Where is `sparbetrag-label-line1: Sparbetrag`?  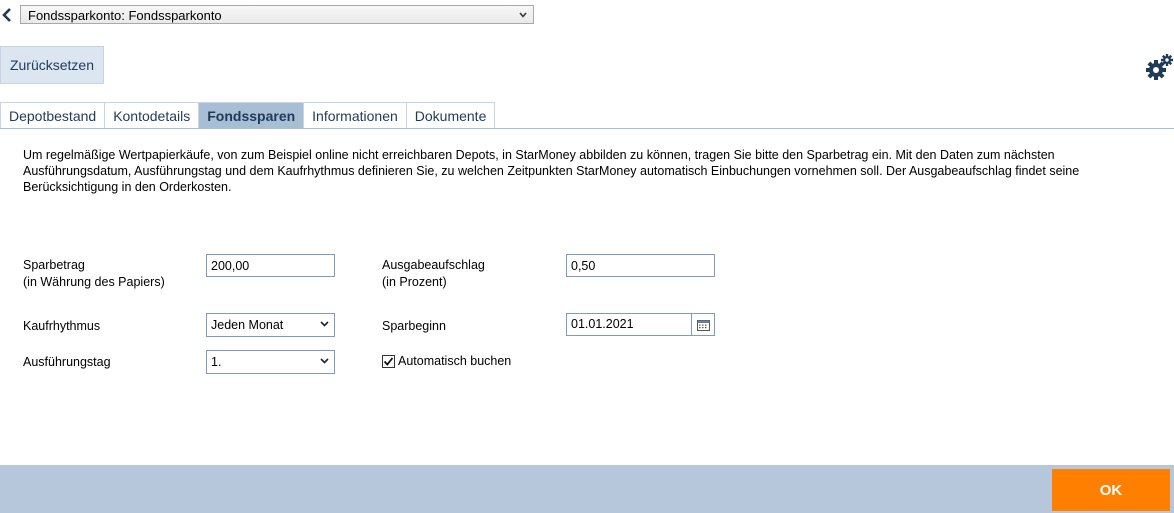 sparbetrag-label-line1: Sparbetrag is located at coordinates (54, 265).